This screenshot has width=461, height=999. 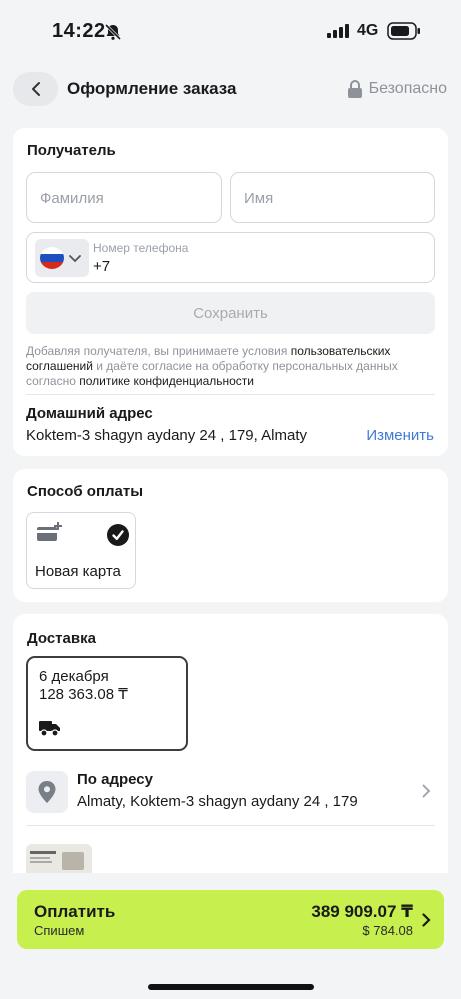 I want to click on pay-button-sublabel: Спишем, so click(x=59, y=930).